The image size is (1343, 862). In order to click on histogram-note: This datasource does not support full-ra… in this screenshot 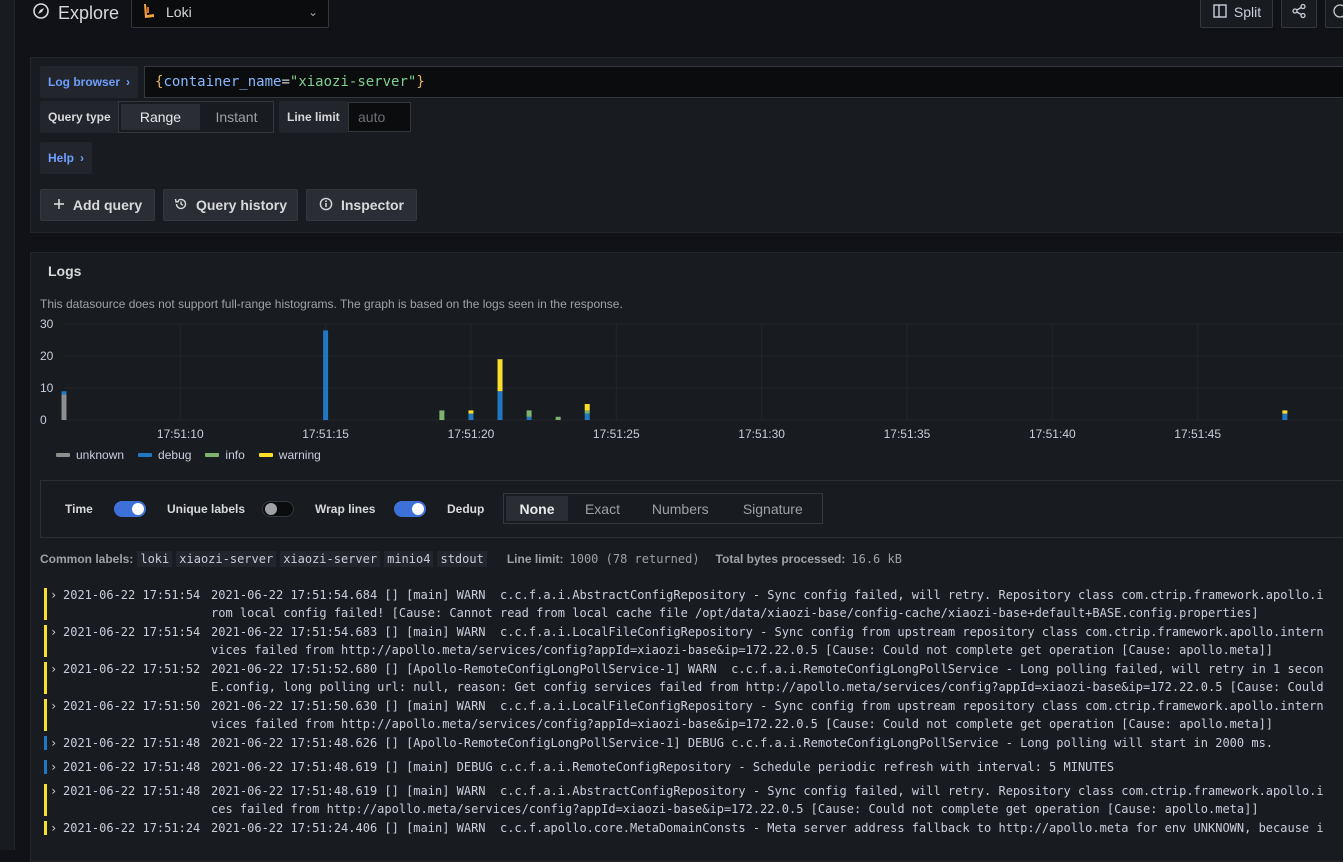, I will do `click(331, 304)`.